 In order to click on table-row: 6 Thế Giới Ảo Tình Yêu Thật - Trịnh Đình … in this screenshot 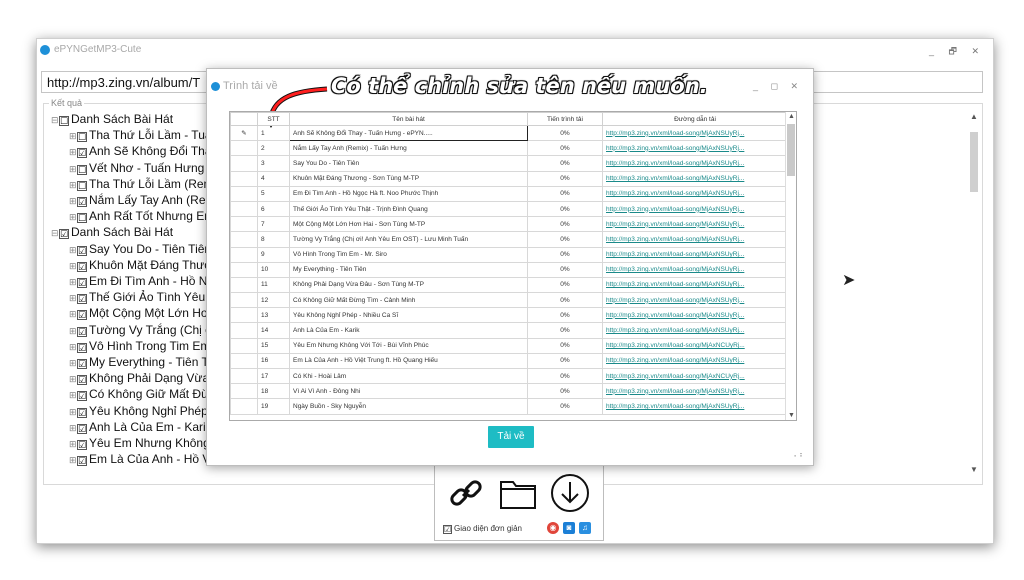, I will do `click(509, 209)`.